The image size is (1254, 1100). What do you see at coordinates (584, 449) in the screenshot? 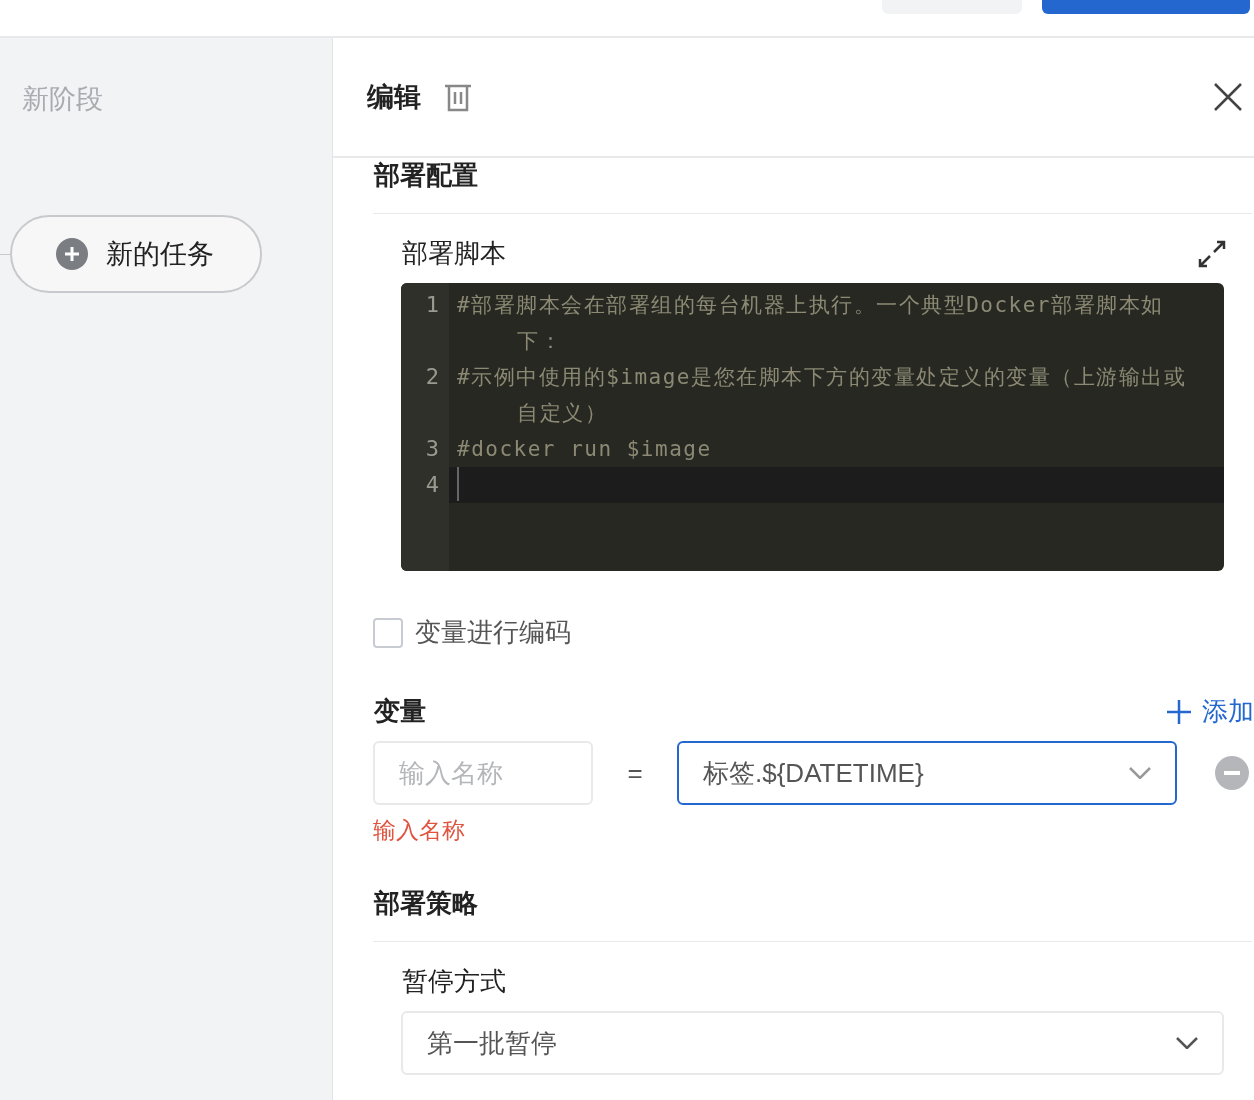
I see `code-line: #docker run $image` at bounding box center [584, 449].